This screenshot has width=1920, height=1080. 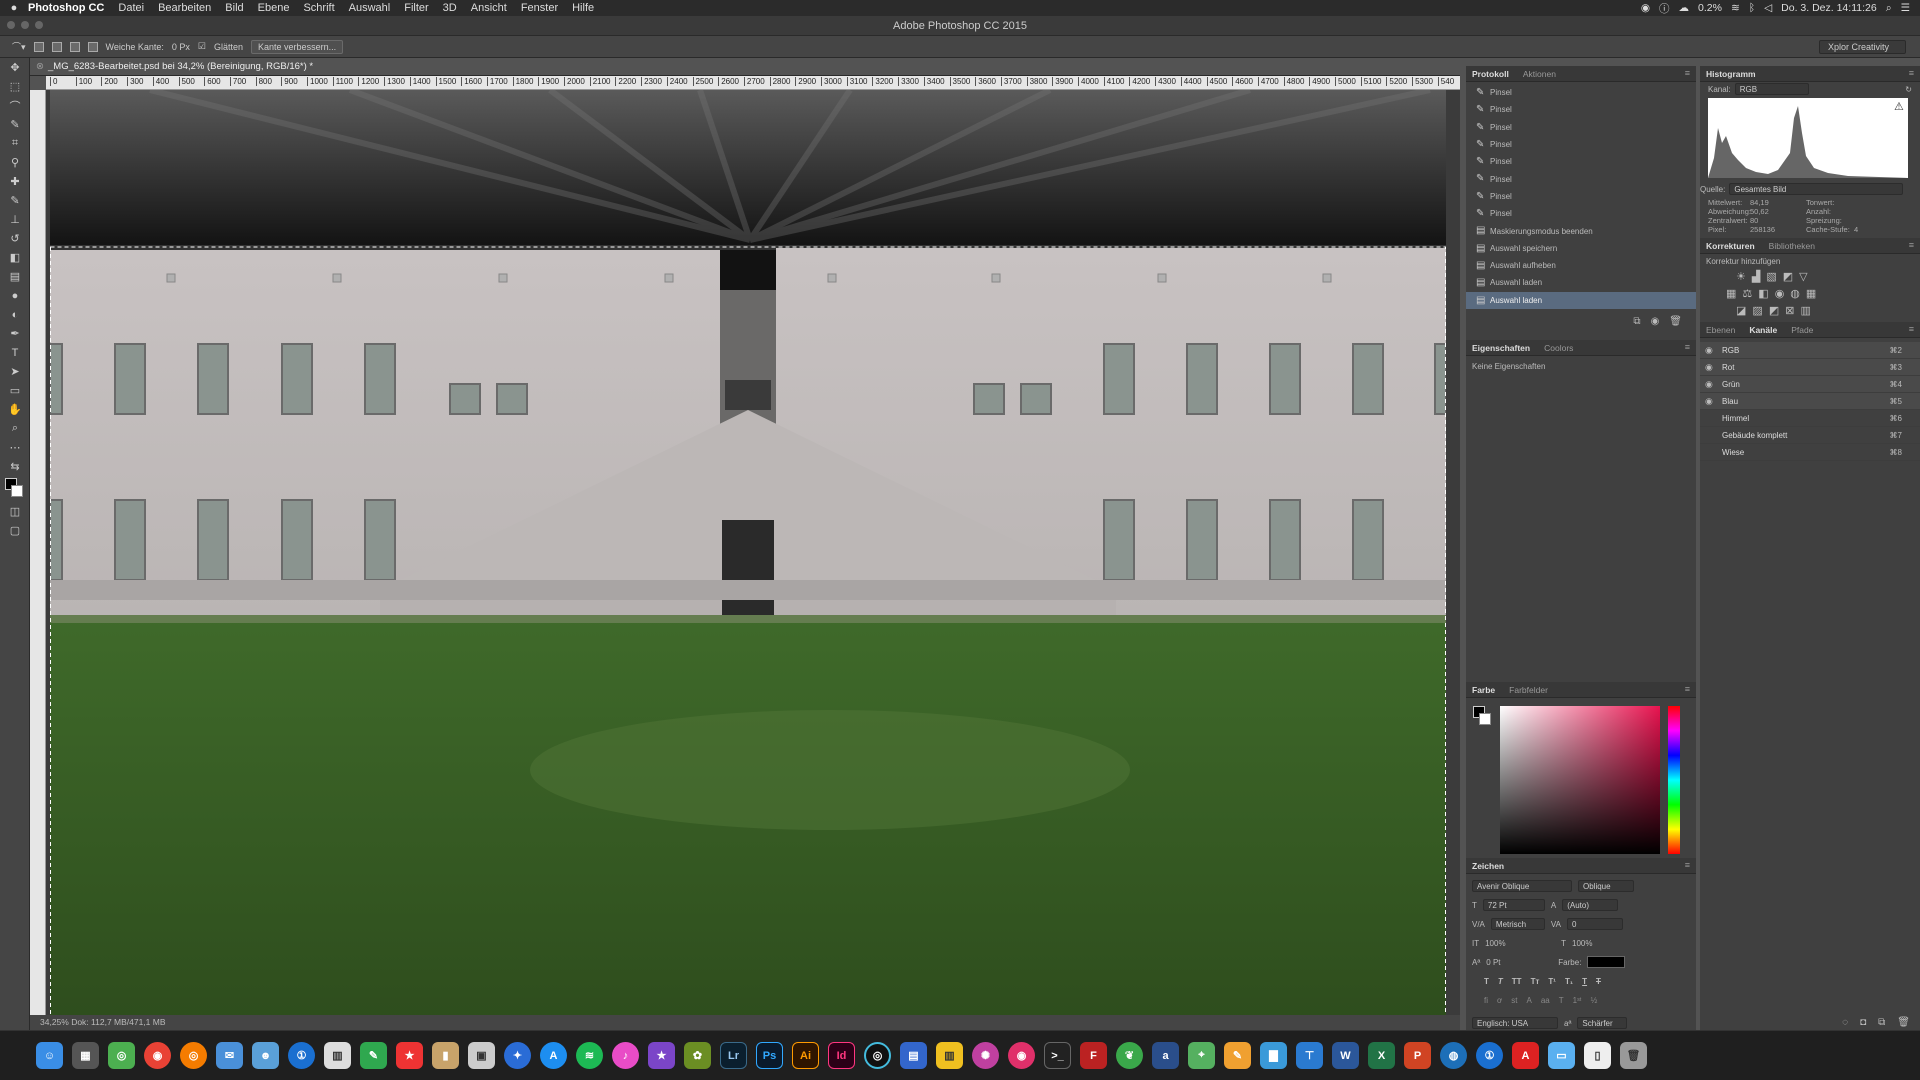 I want to click on bridge-icon: ▤, so click(x=913, y=1055).